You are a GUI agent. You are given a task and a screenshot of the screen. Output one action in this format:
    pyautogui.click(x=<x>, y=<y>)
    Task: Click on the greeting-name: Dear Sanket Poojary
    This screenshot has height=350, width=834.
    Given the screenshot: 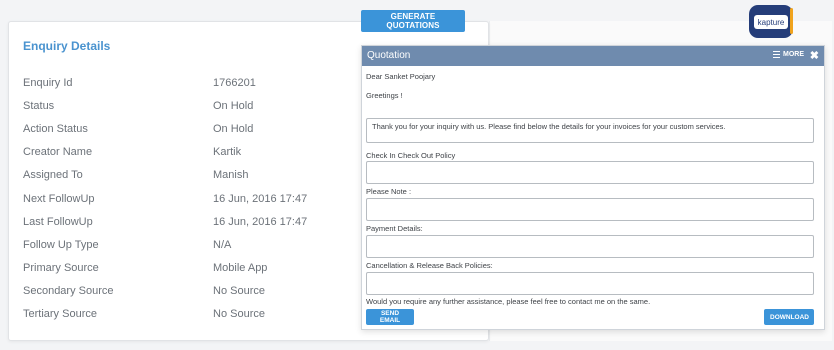 What is the action you would take?
    pyautogui.click(x=401, y=76)
    